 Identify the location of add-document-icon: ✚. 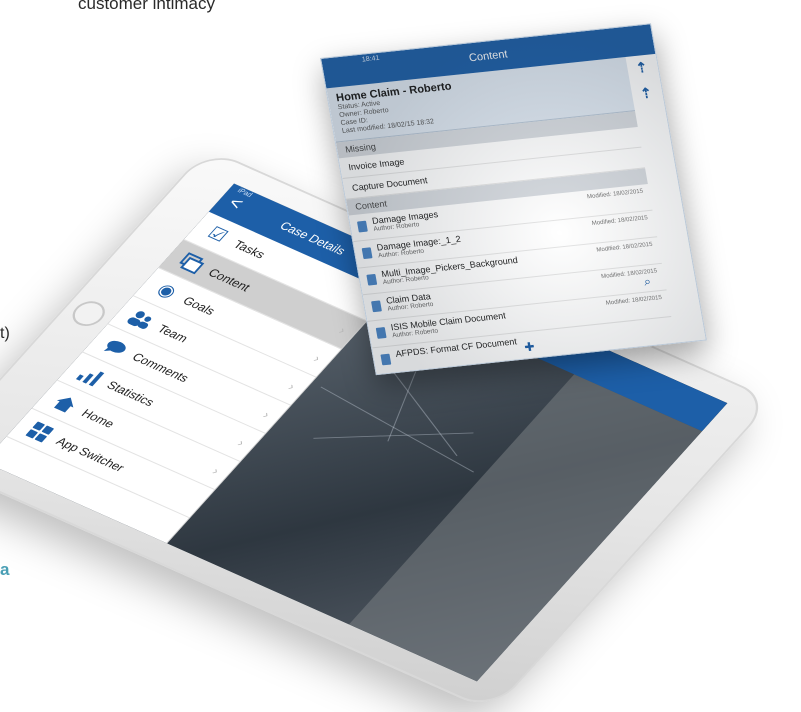
(529, 347).